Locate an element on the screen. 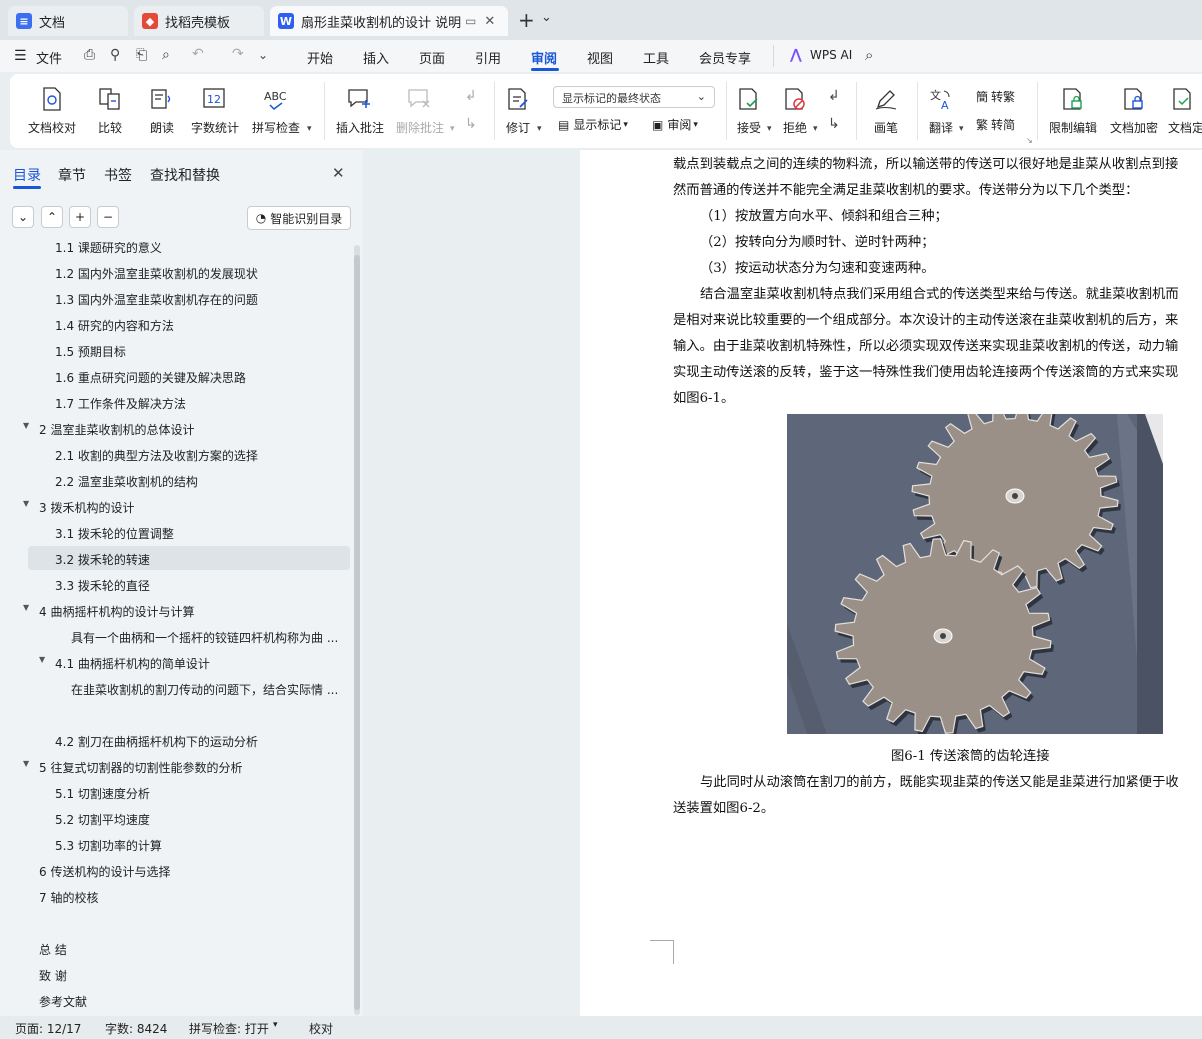  menu-references: 引用 is located at coordinates (488, 57).